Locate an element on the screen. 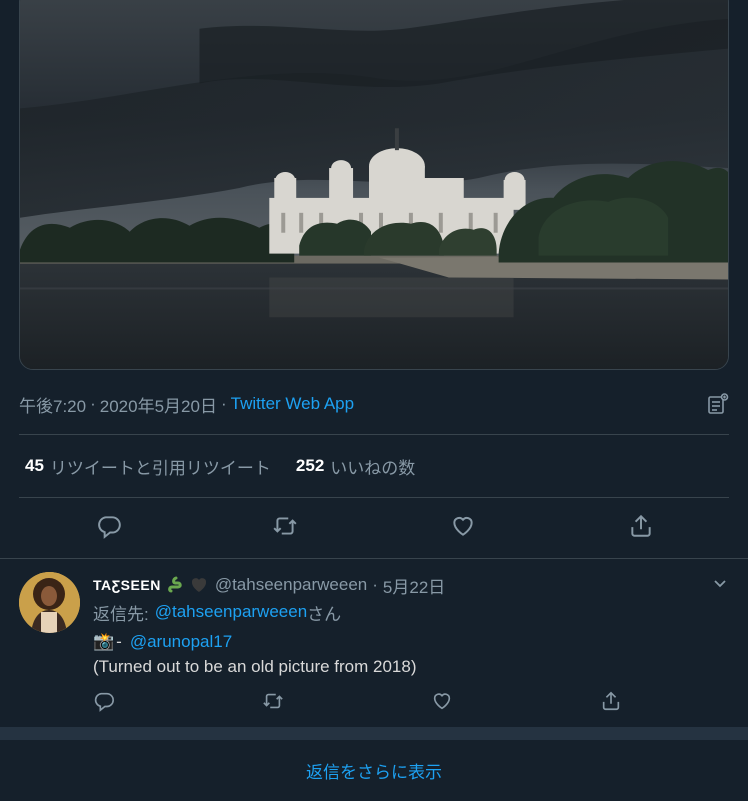 The image size is (748, 801). analytics-icon is located at coordinates (718, 404).